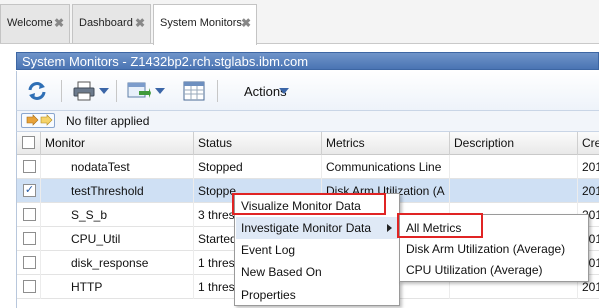 This screenshot has height=308, width=599. I want to click on submenu-arrow-icon, so click(389, 228).